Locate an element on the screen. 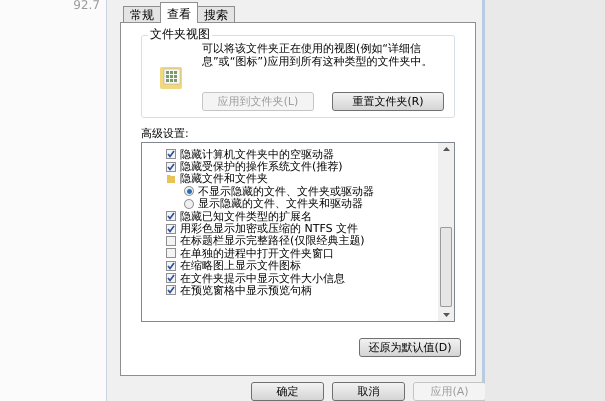 The height and width of the screenshot is (401, 605). background-number: 92.7 is located at coordinates (86, 7).